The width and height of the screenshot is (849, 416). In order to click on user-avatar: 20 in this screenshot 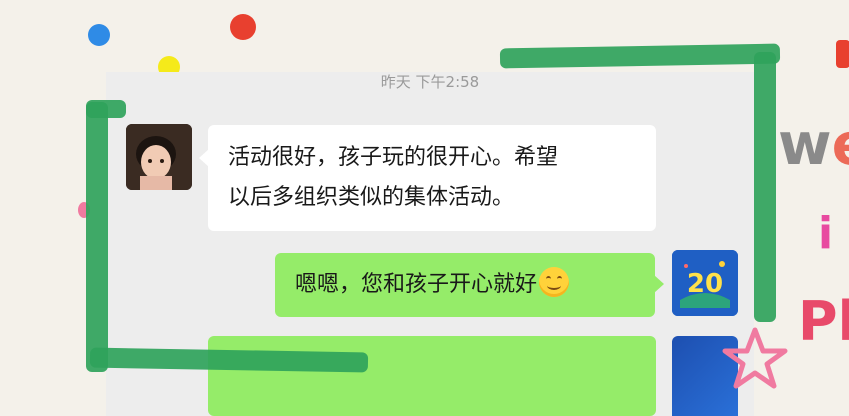, I will do `click(705, 283)`.